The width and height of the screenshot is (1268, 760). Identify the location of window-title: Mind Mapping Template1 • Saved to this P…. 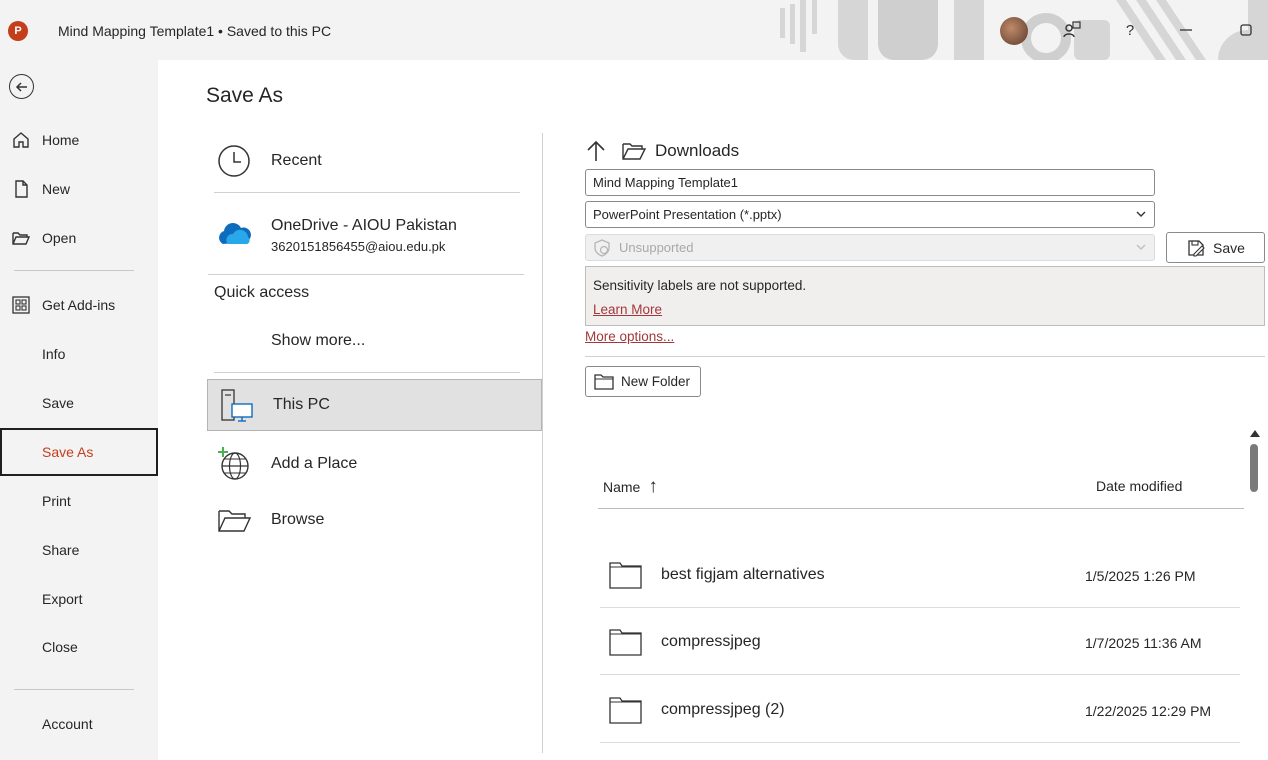
(195, 31).